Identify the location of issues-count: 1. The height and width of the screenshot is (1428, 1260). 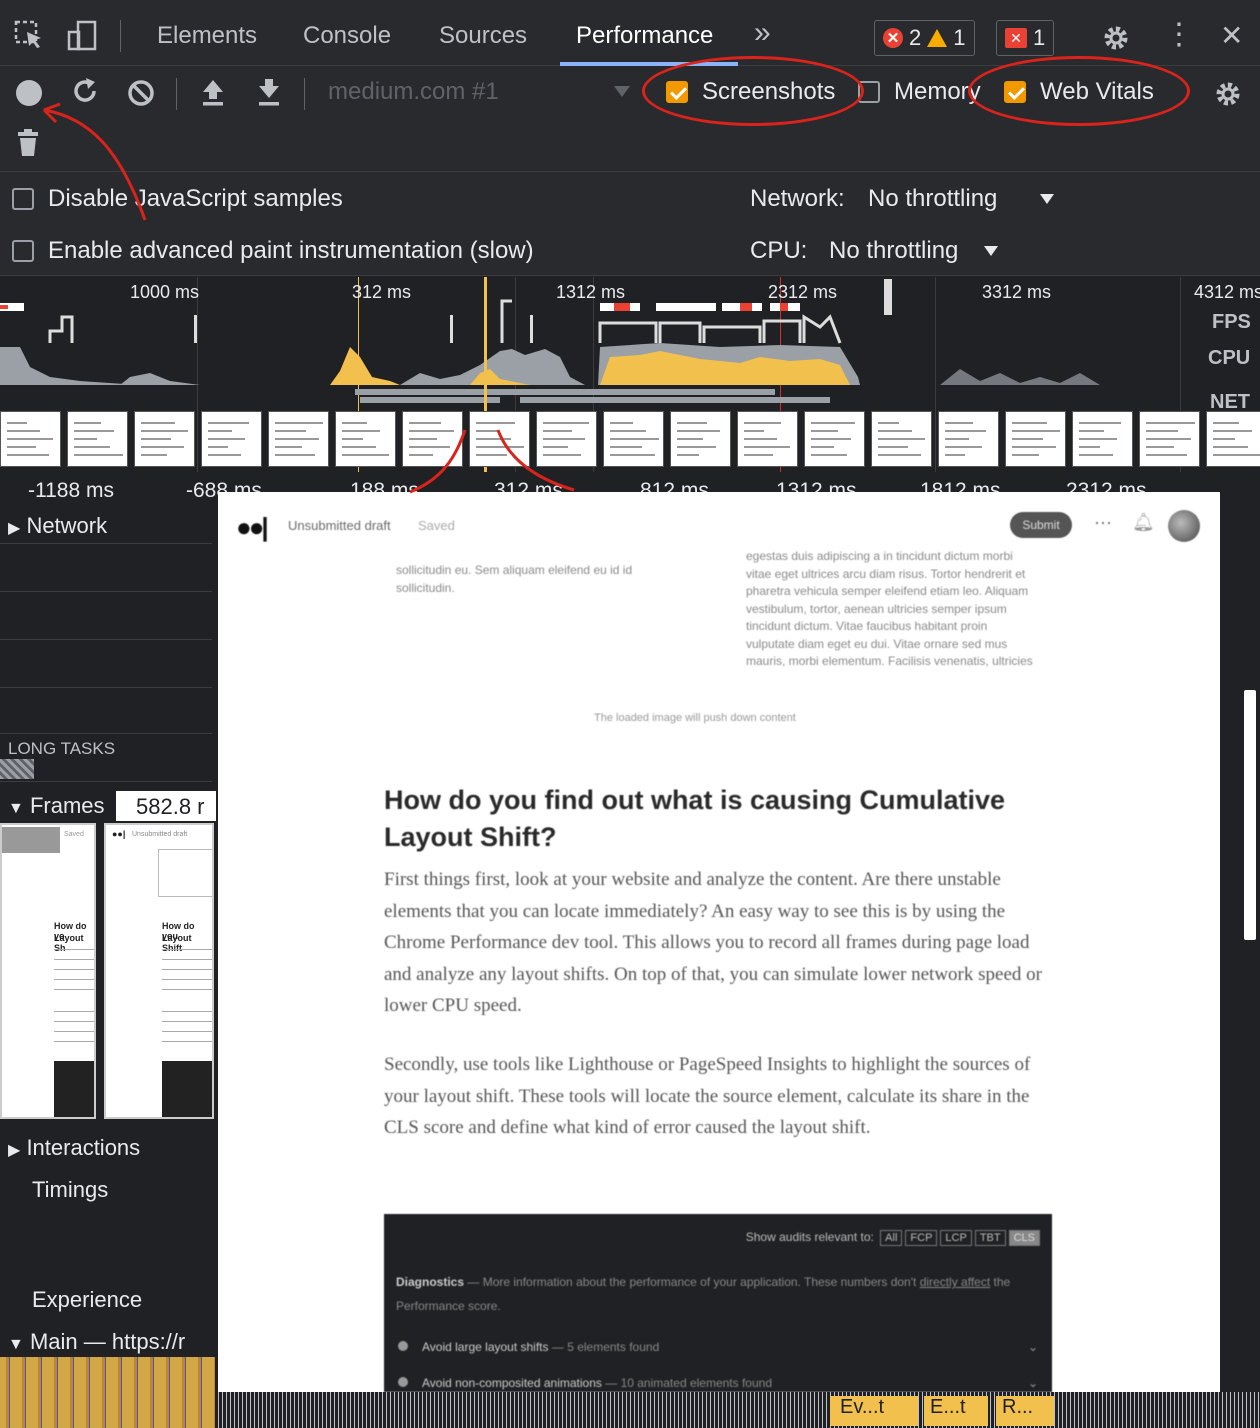
(1039, 37).